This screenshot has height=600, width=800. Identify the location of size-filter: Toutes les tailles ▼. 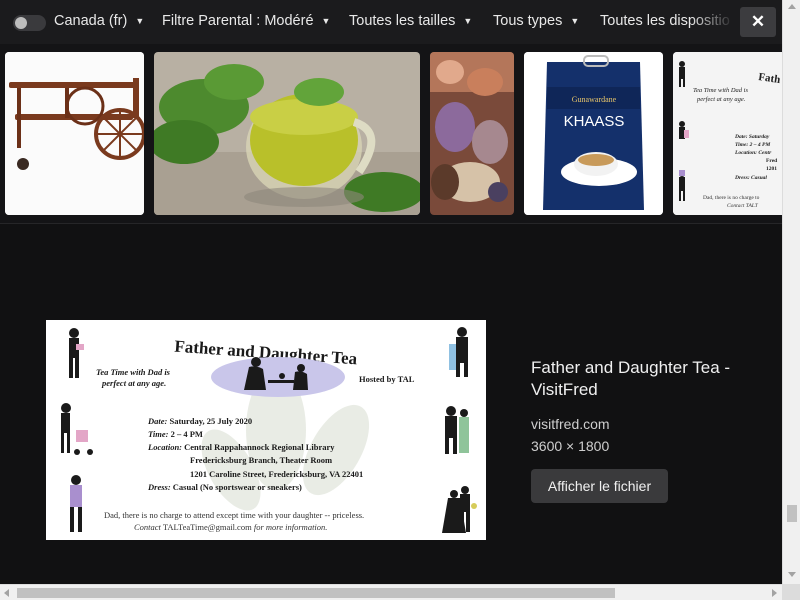
(410, 21).